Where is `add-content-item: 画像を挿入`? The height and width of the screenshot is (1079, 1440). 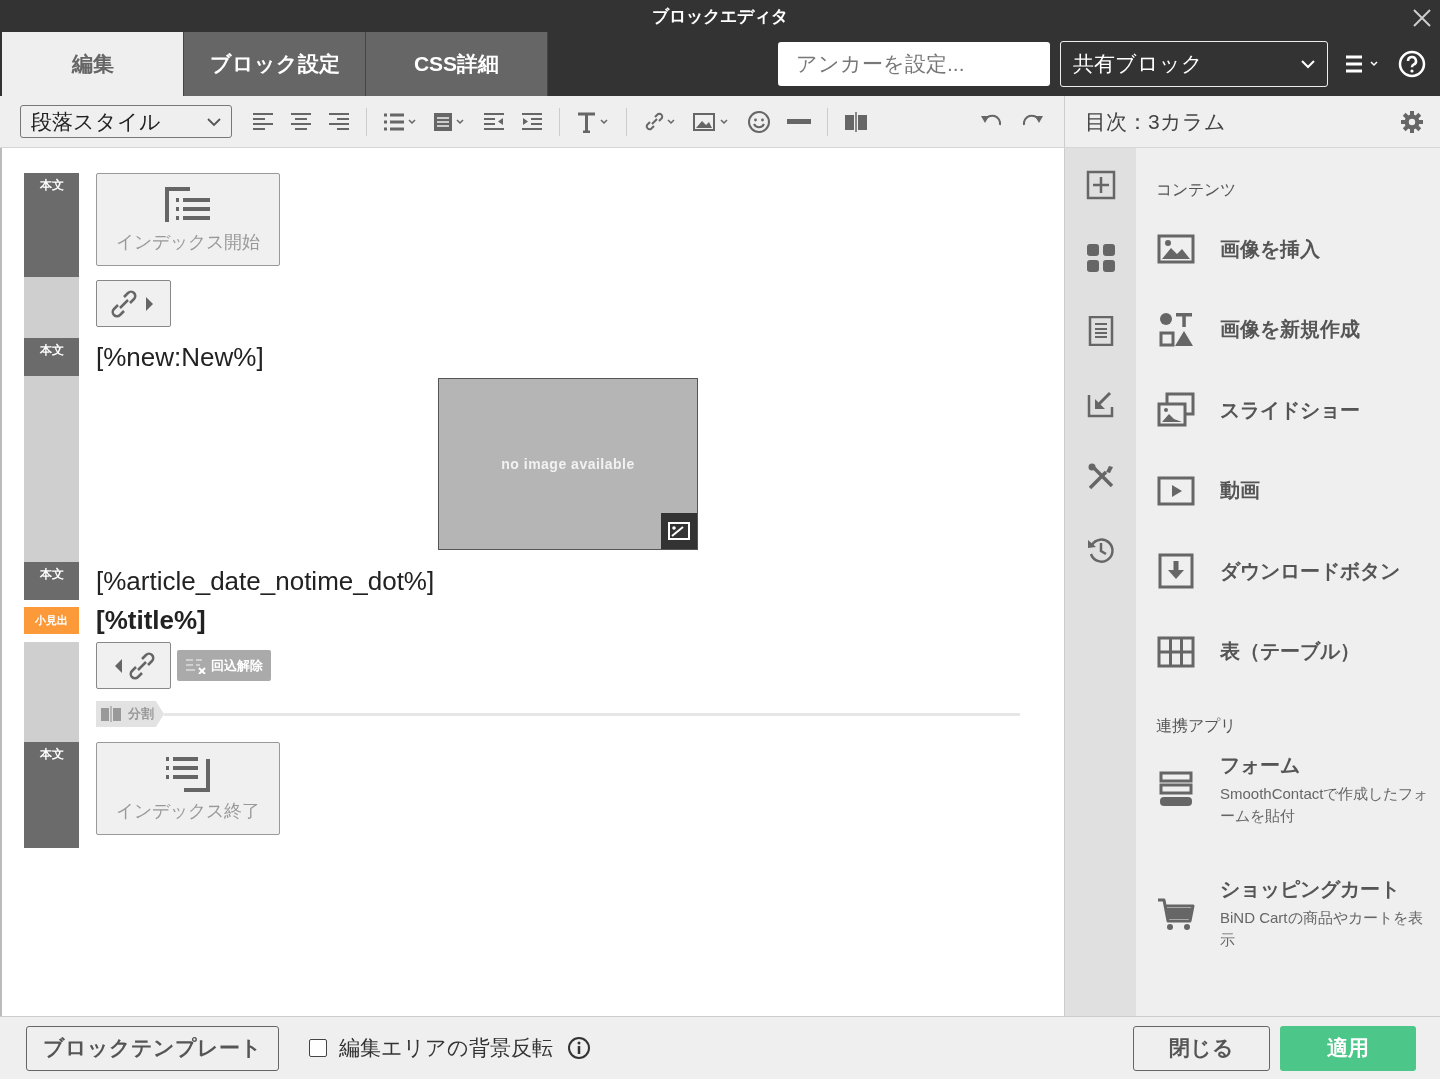 add-content-item: 画像を挿入 is located at coordinates (1293, 249).